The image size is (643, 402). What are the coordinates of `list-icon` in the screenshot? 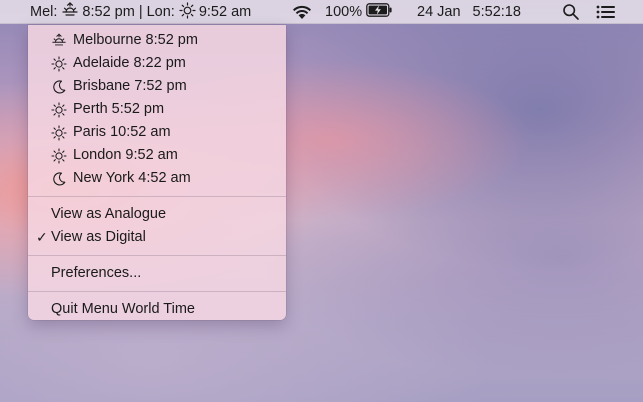 It's located at (606, 12).